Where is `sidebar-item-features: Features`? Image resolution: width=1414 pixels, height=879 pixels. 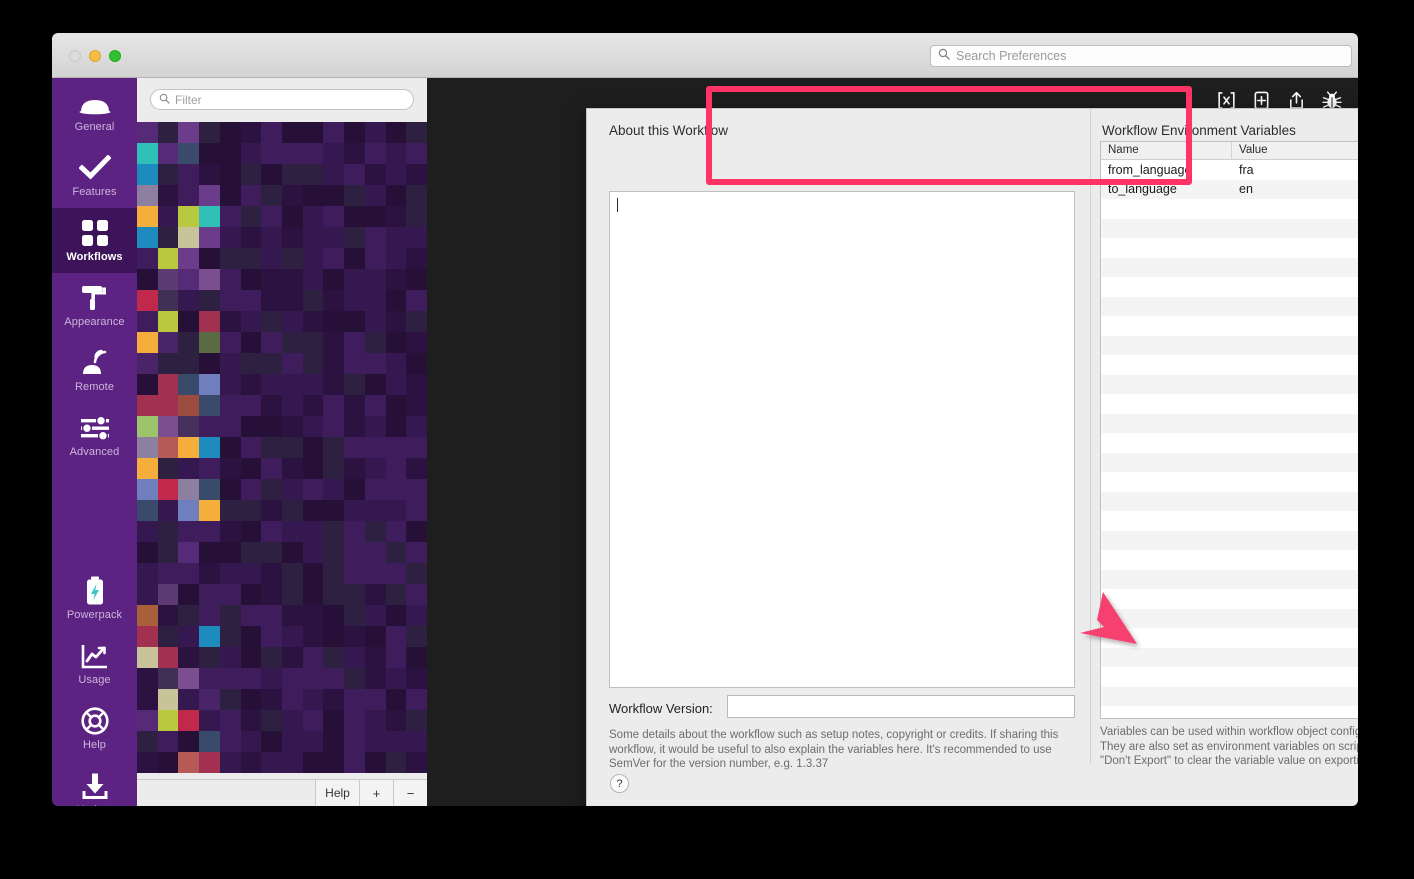 sidebar-item-features: Features is located at coordinates (94, 175).